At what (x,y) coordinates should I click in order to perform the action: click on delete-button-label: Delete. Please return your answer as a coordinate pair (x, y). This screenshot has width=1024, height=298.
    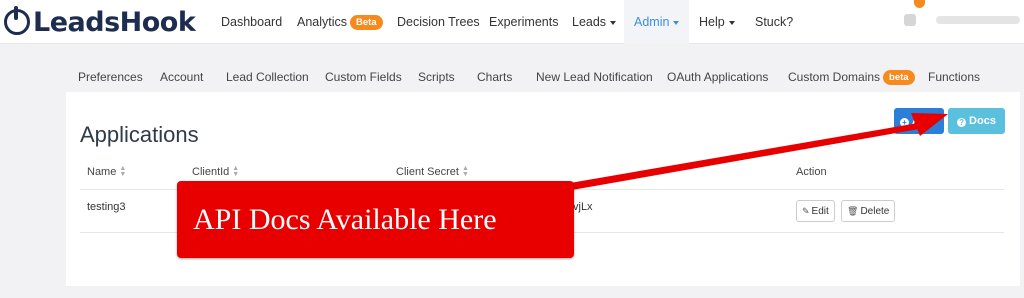
    Looking at the image, I should click on (875, 211).